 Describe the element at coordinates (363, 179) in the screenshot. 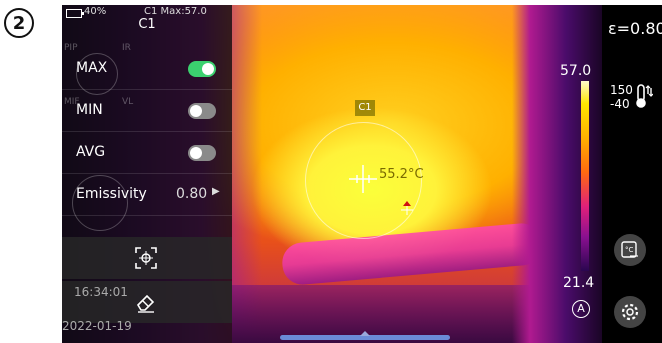

I see `crosshair-icon` at that location.